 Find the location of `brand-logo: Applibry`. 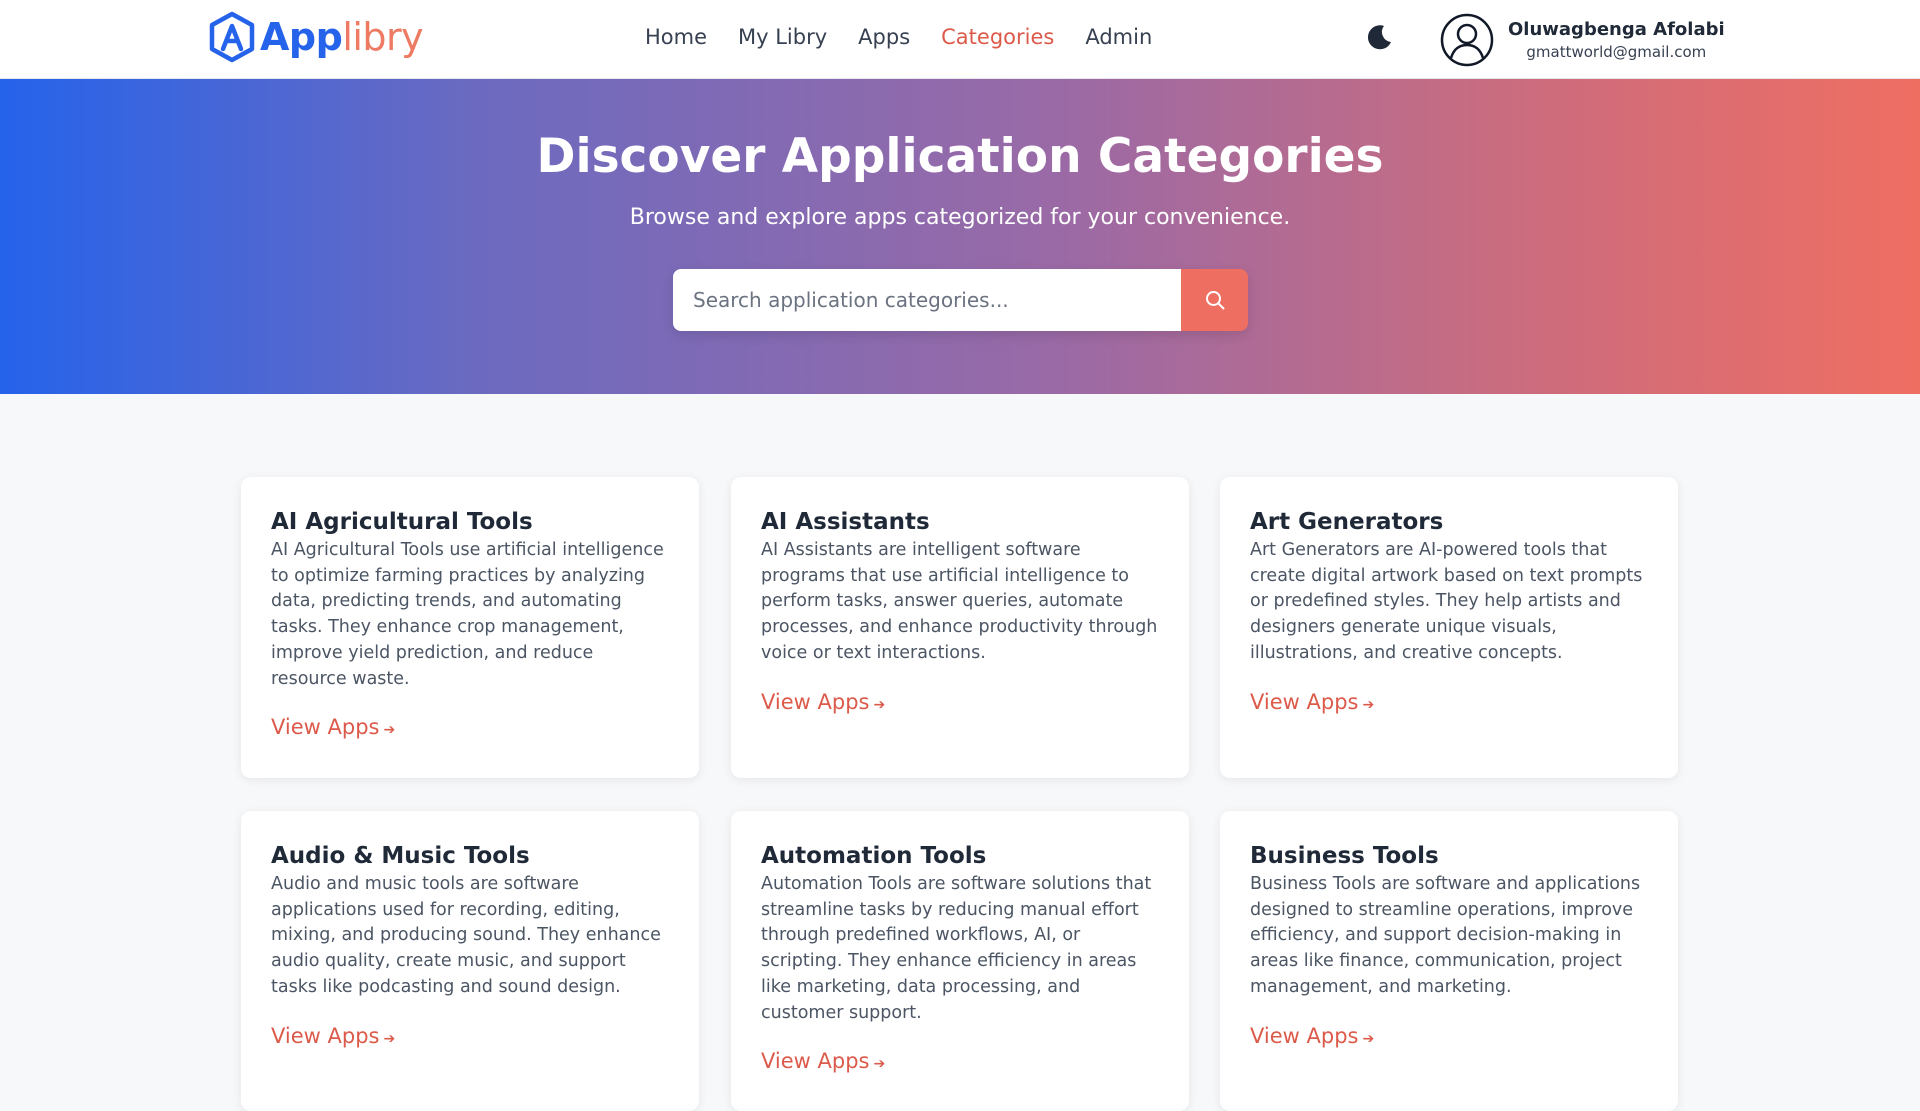

brand-logo: Applibry is located at coordinates (316, 37).